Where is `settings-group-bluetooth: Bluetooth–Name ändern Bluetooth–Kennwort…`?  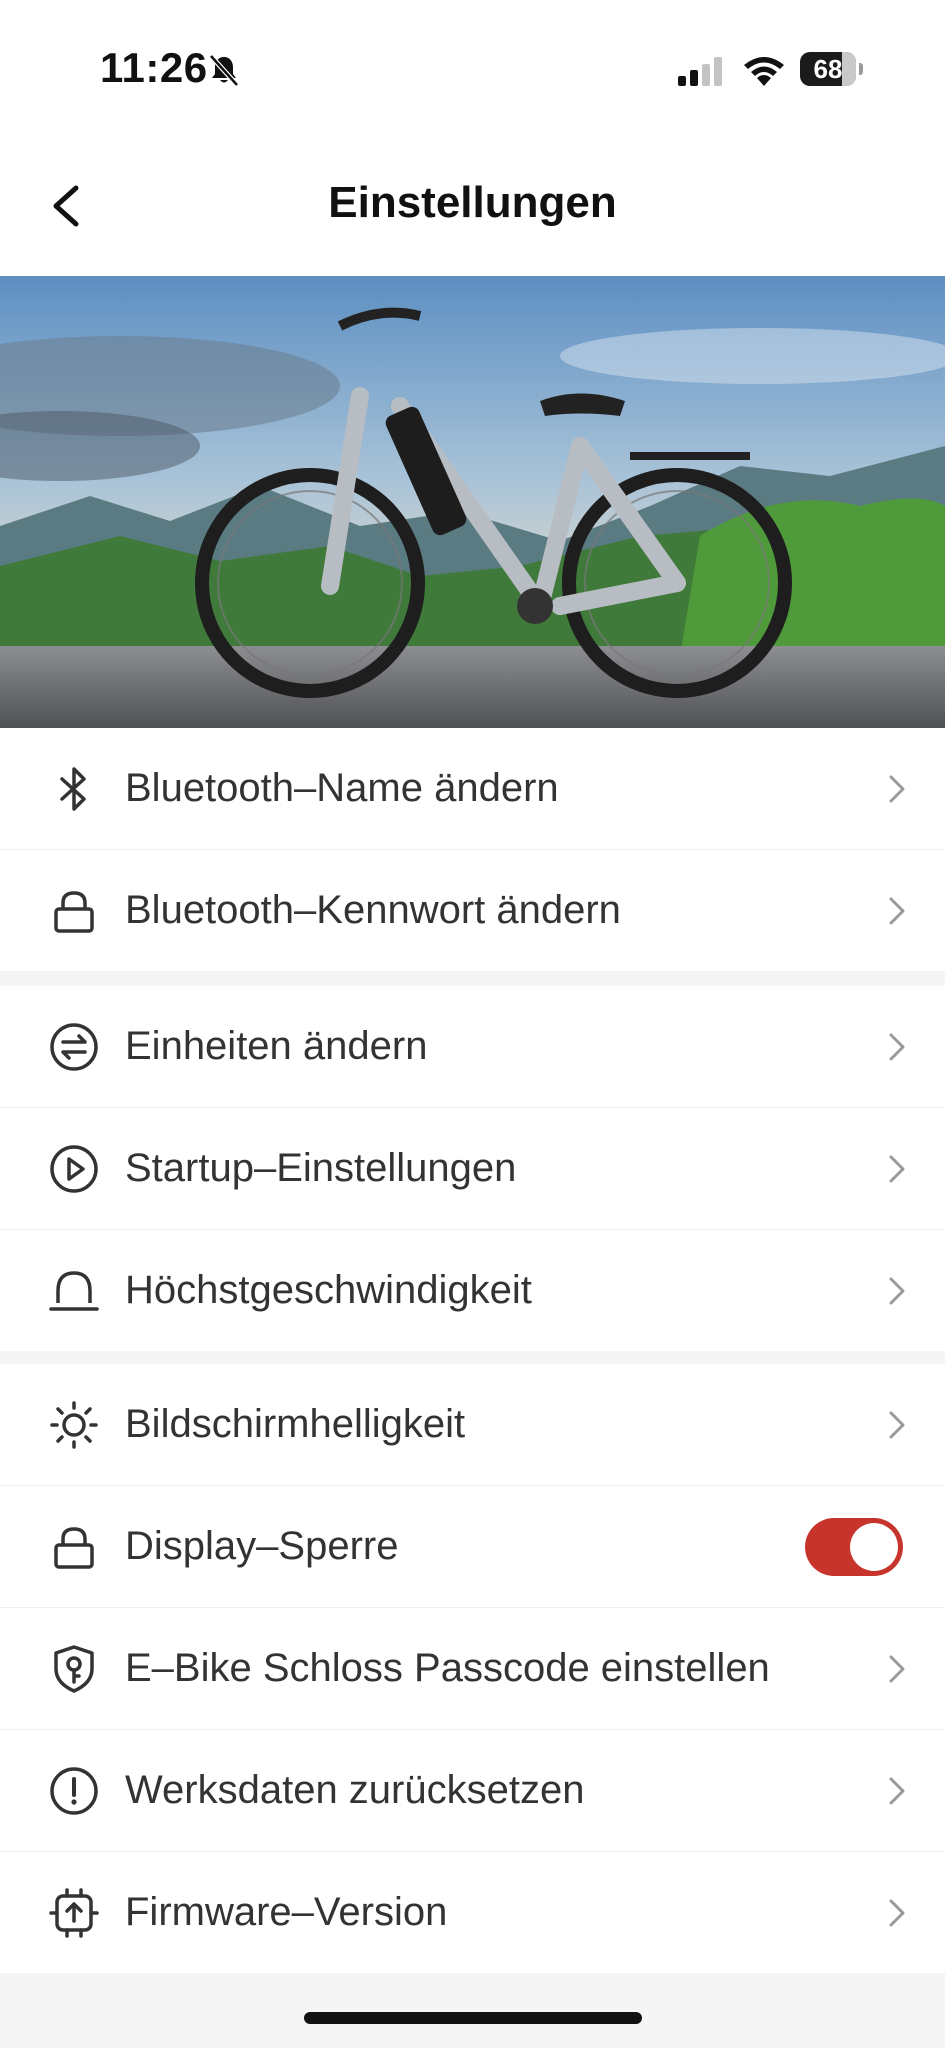
settings-group-bluetooth: Bluetooth–Name ändern Bluetooth–Kennwort… is located at coordinates (472, 849).